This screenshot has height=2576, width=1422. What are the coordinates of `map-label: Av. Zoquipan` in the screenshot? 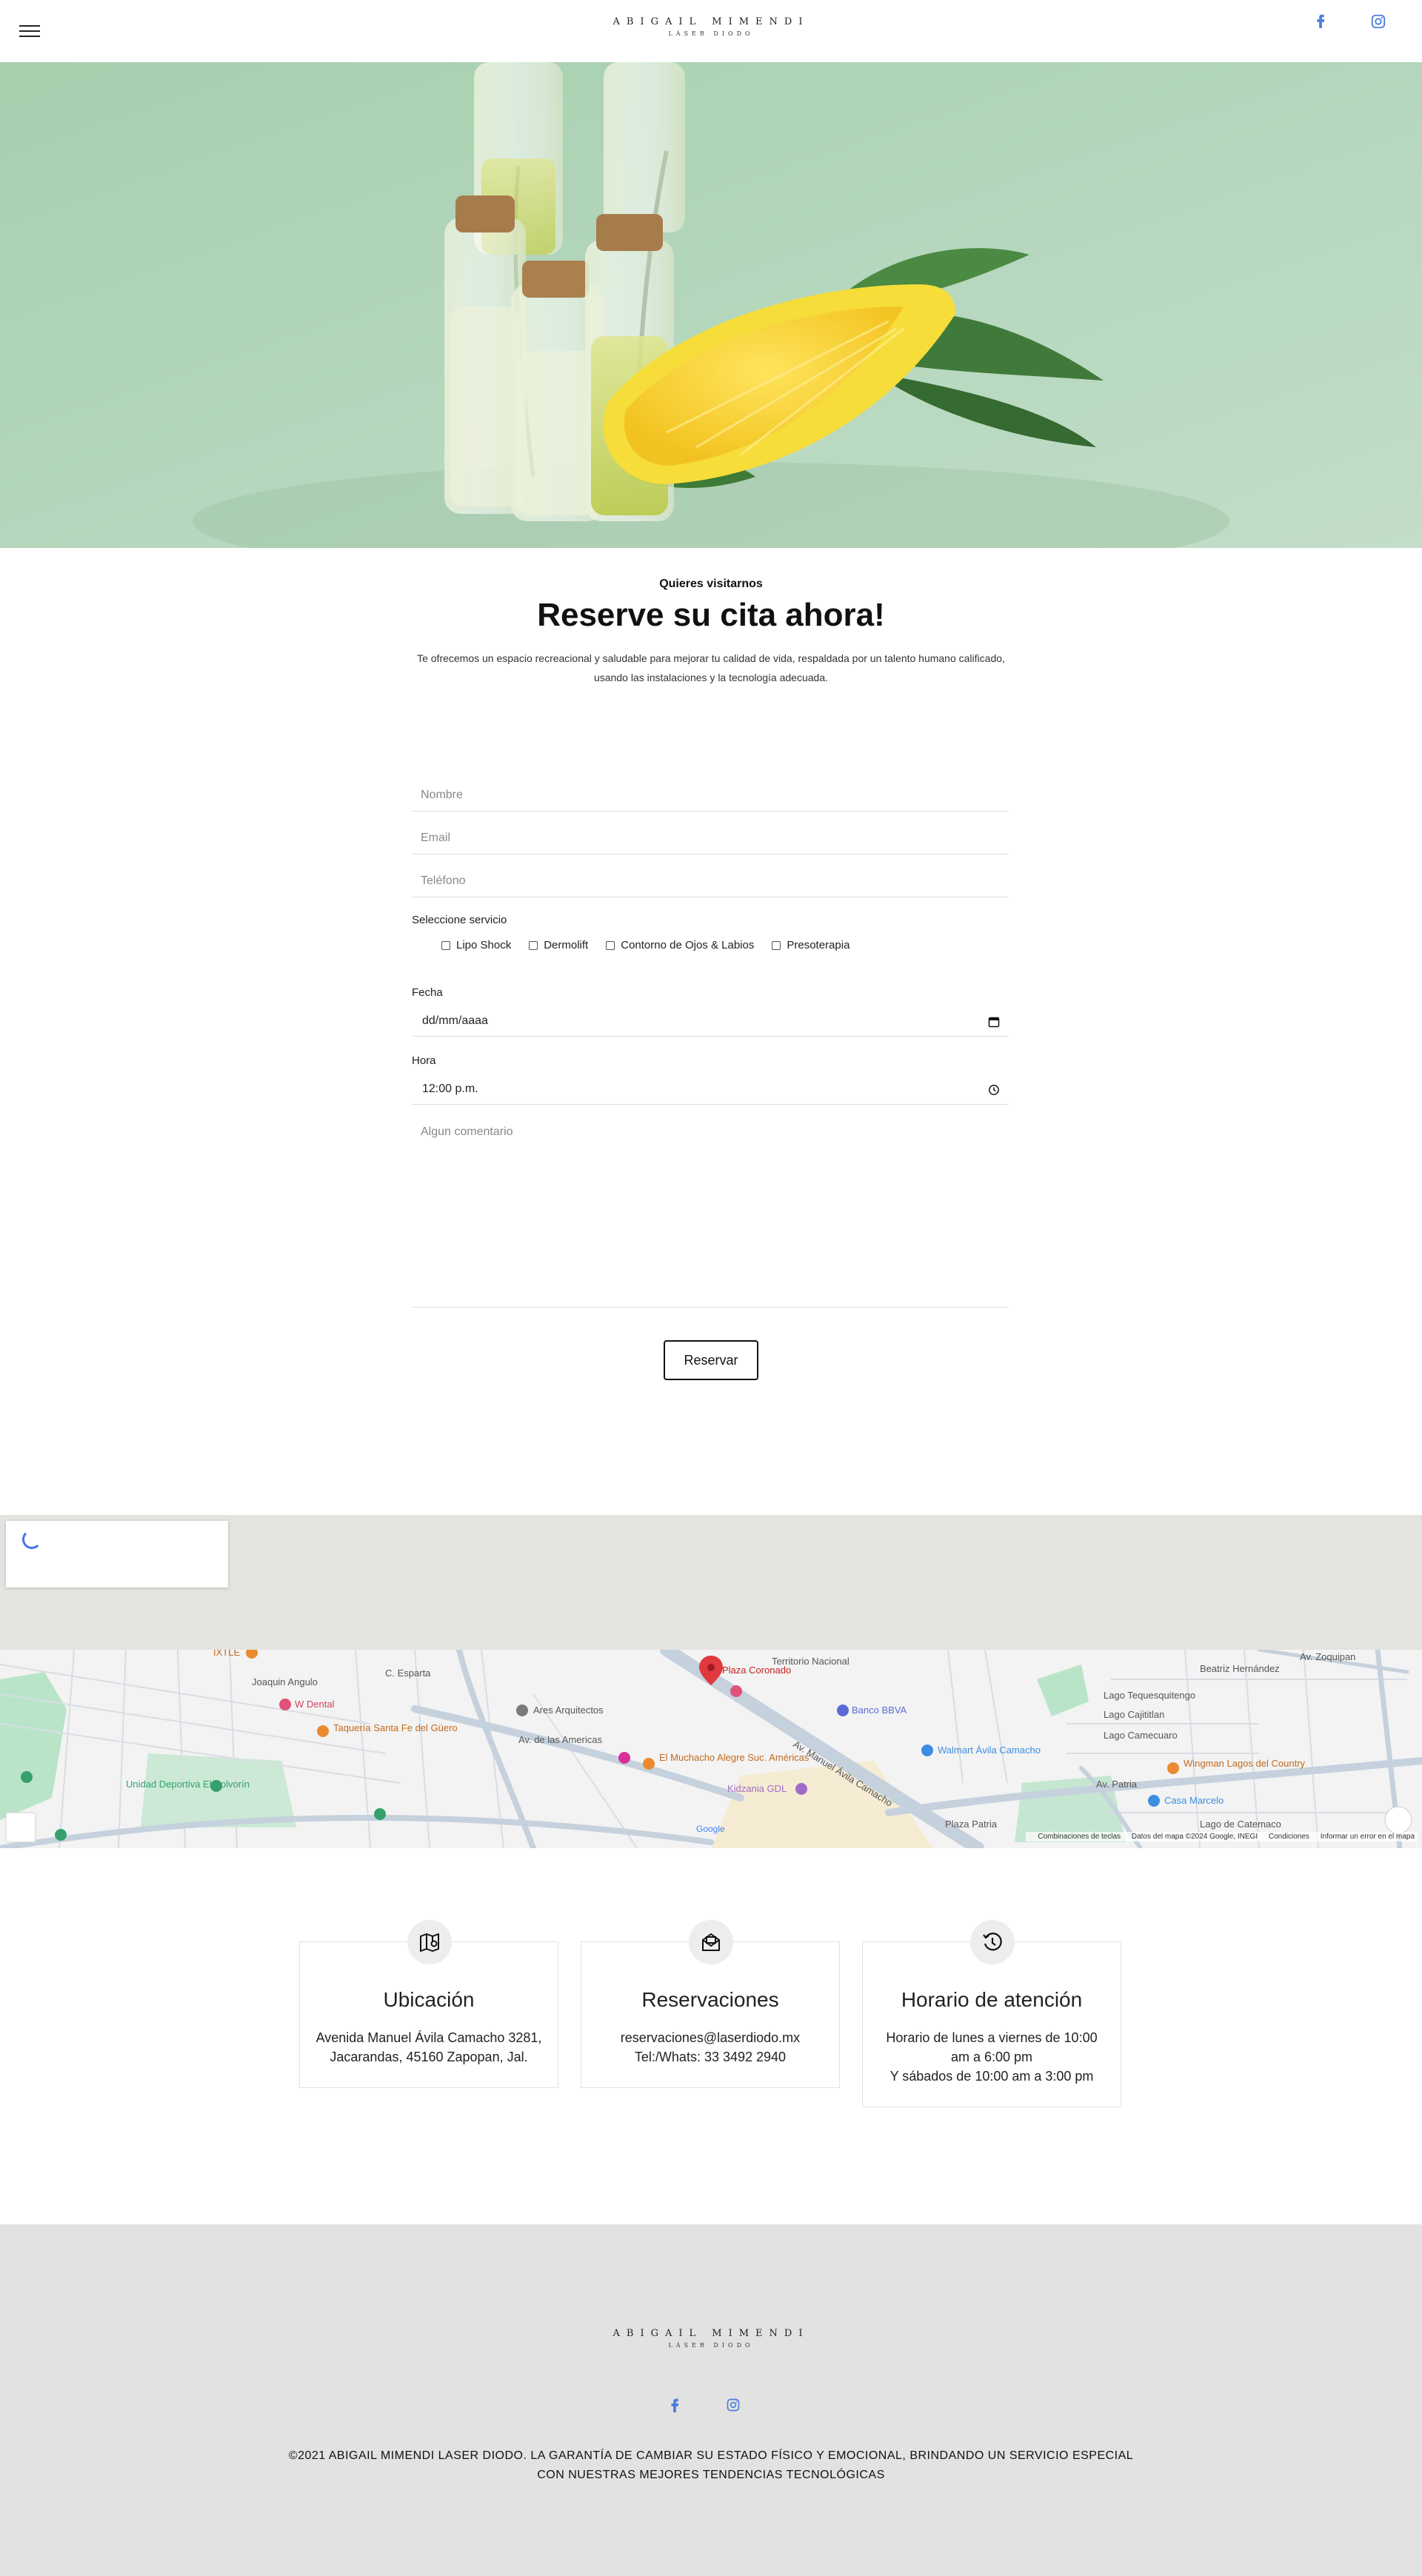 It's located at (1327, 1656).